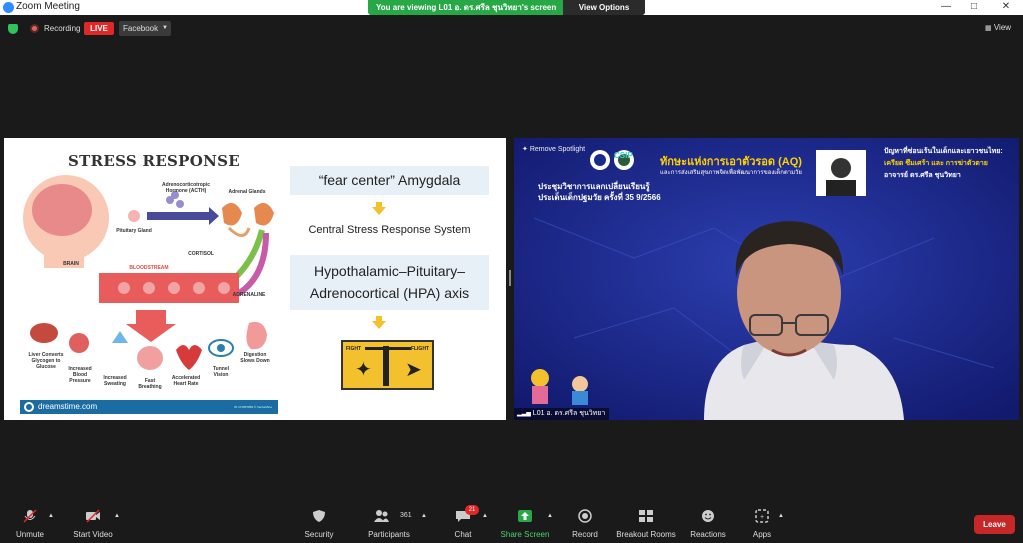 The height and width of the screenshot is (543, 1023). What do you see at coordinates (319, 523) in the screenshot?
I see `security-button: Security` at bounding box center [319, 523].